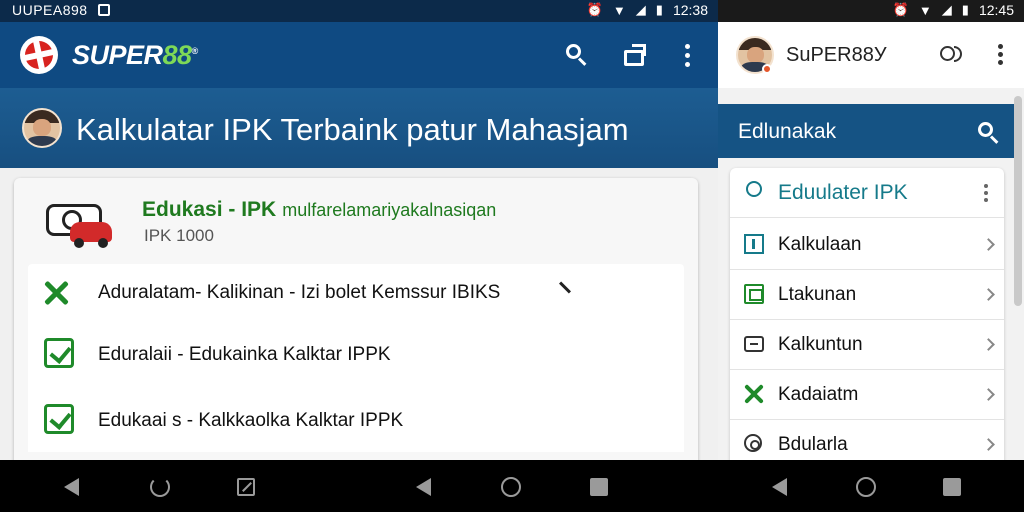  Describe the element at coordinates (117, 55) in the screenshot. I see `logo-word: SUPER` at that location.